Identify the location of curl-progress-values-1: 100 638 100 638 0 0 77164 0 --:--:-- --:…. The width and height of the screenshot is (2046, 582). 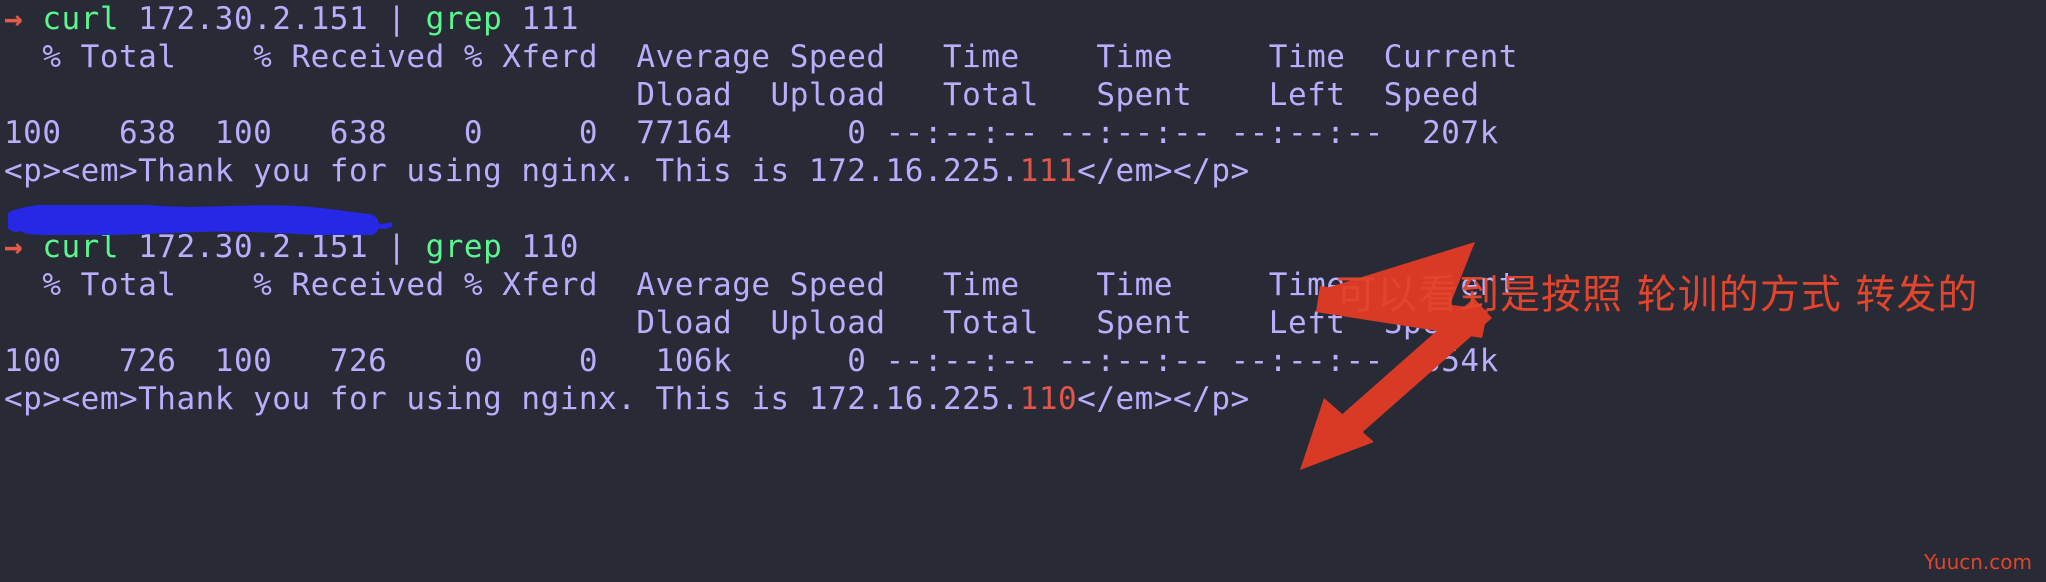
(1023, 133).